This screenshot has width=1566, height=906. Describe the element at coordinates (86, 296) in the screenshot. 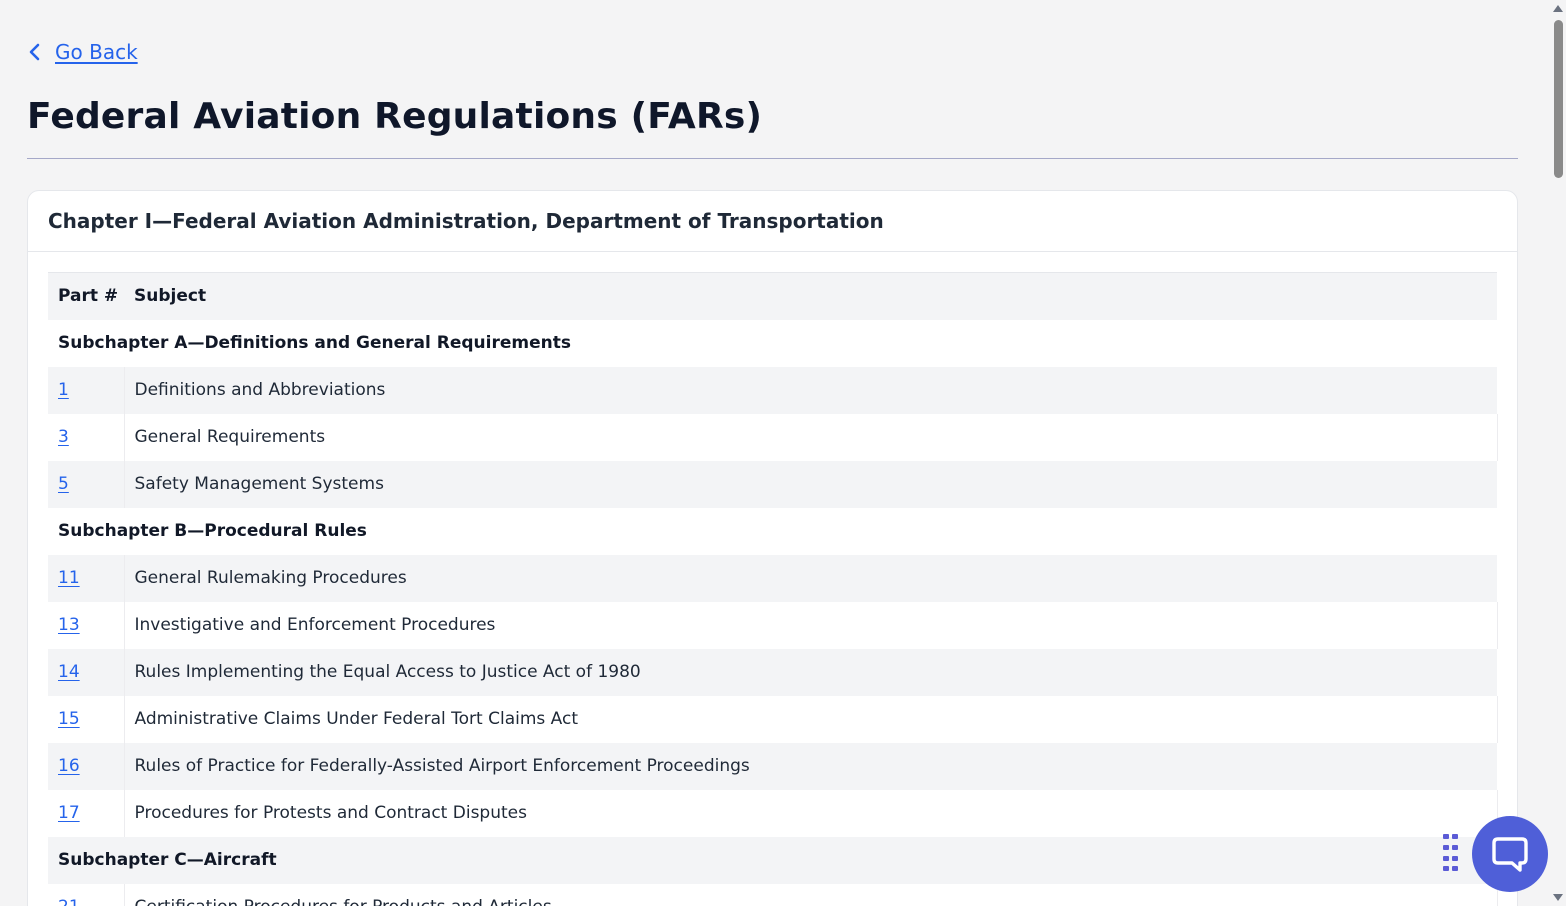

I see `column-header-part: Part #` at that location.